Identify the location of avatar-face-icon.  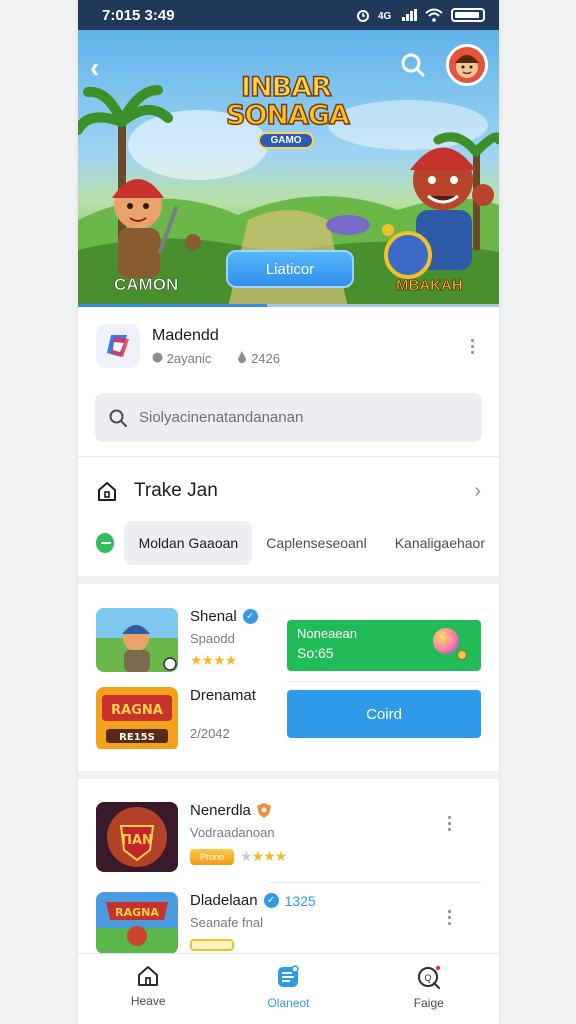
(467, 66).